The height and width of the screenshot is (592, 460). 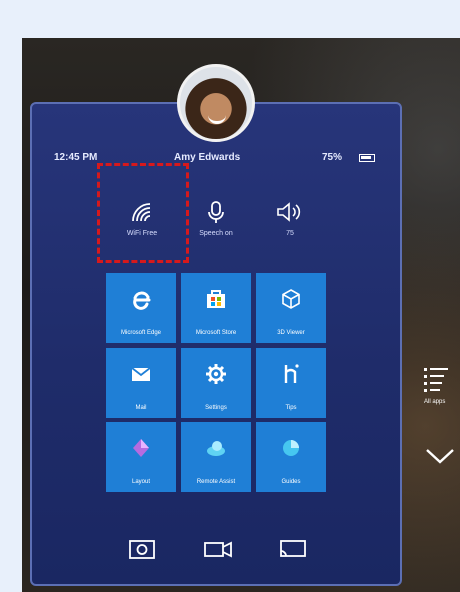 What do you see at coordinates (291, 457) in the screenshot?
I see `tile-guides: Guides` at bounding box center [291, 457].